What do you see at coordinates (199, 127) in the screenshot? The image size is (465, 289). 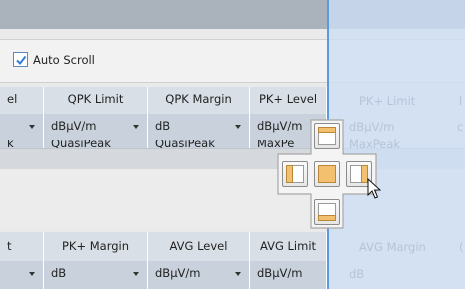 I see `unit-dropdown-qpk-margin: dB` at bounding box center [199, 127].